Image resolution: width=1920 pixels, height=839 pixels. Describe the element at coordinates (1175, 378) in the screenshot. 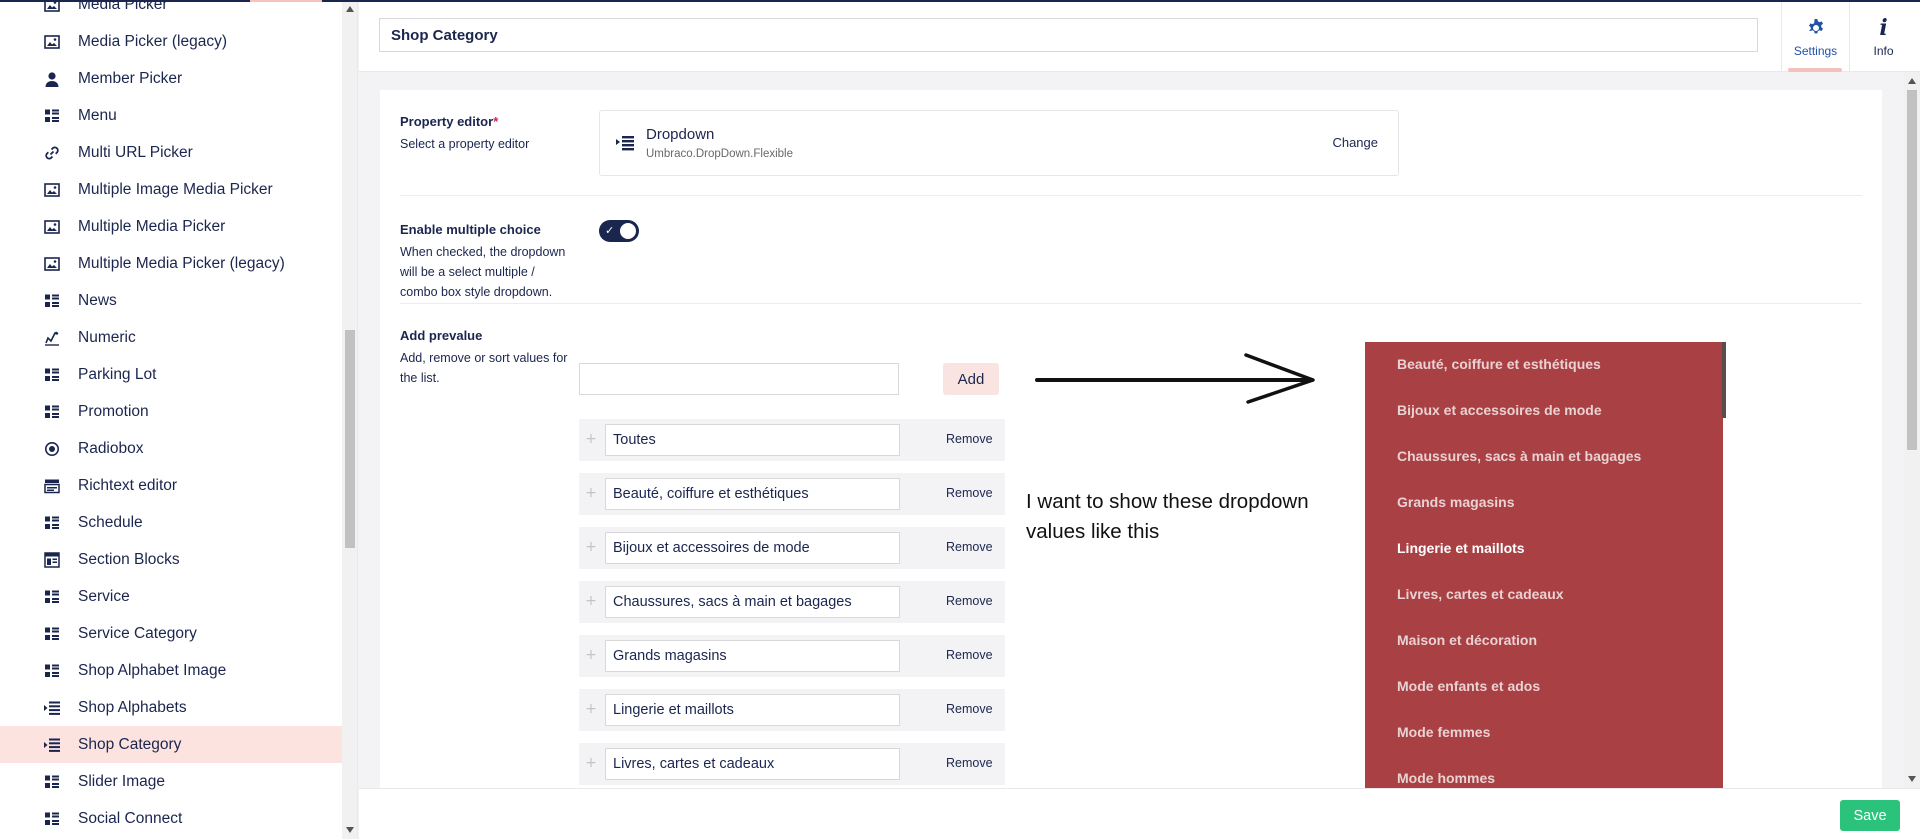

I see `annotation-arrow` at that location.